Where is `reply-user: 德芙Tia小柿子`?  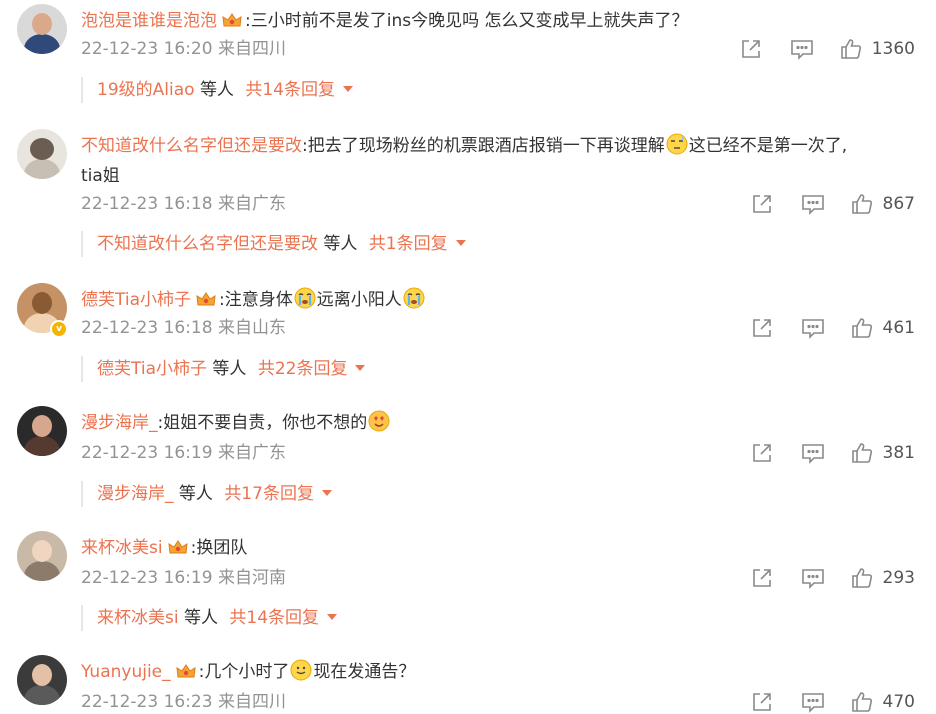
reply-user: 德芙Tia小柿子 is located at coordinates (152, 369).